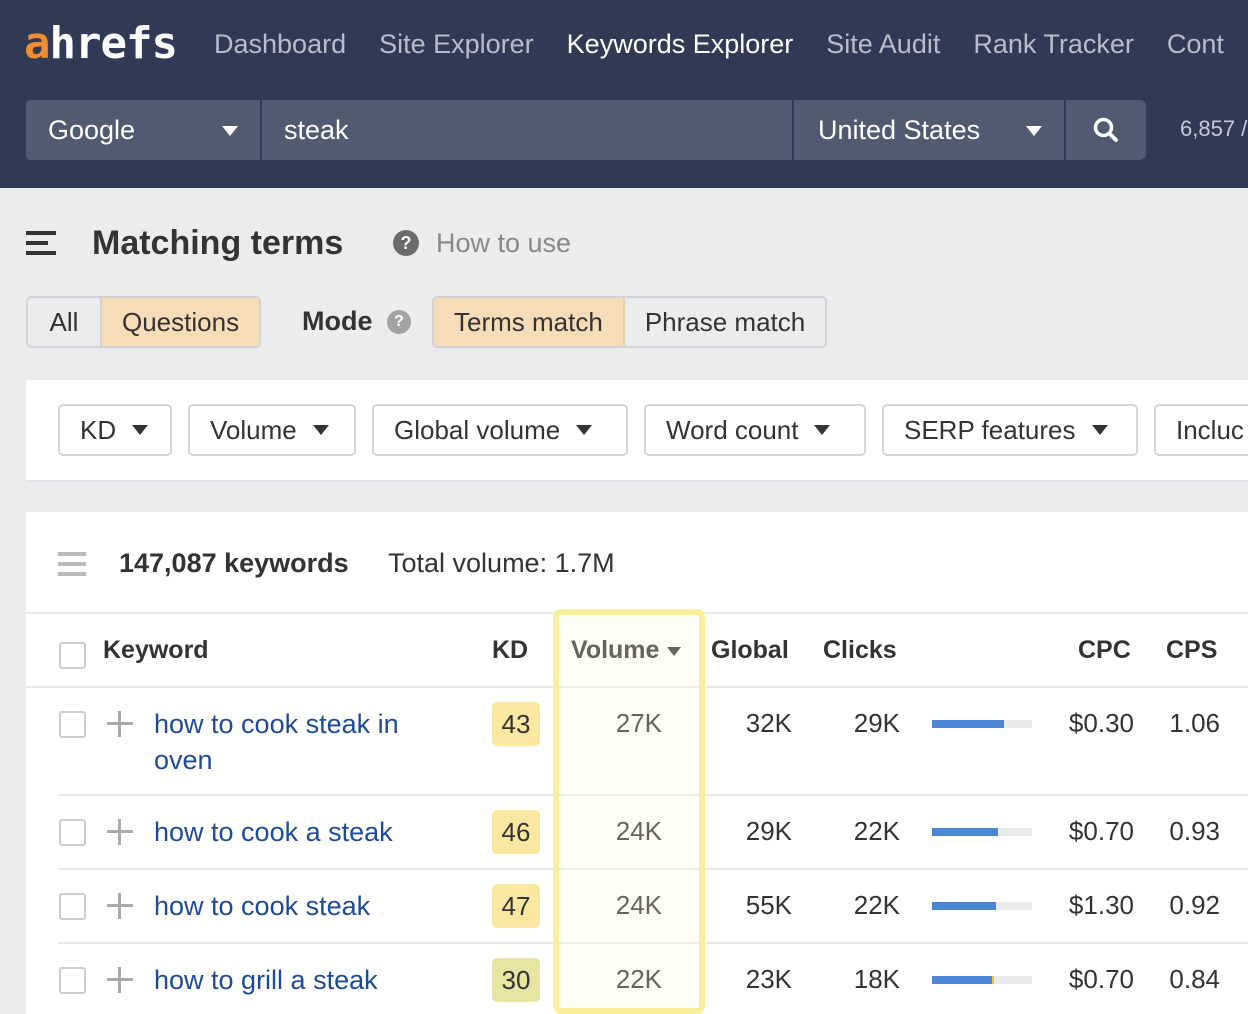 This screenshot has width=1248, height=1014. Describe the element at coordinates (638, 979) in the screenshot. I see `volume-value: 22K` at that location.